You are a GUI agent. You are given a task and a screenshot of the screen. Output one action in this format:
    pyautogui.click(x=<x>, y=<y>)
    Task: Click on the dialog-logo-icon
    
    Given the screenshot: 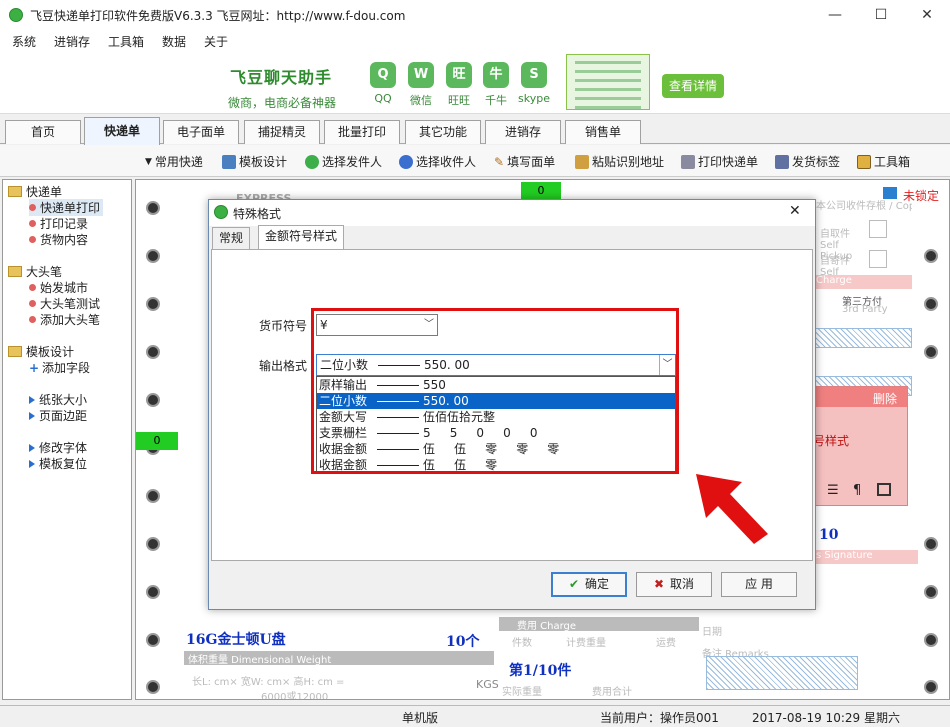 What is the action you would take?
    pyautogui.click(x=221, y=212)
    